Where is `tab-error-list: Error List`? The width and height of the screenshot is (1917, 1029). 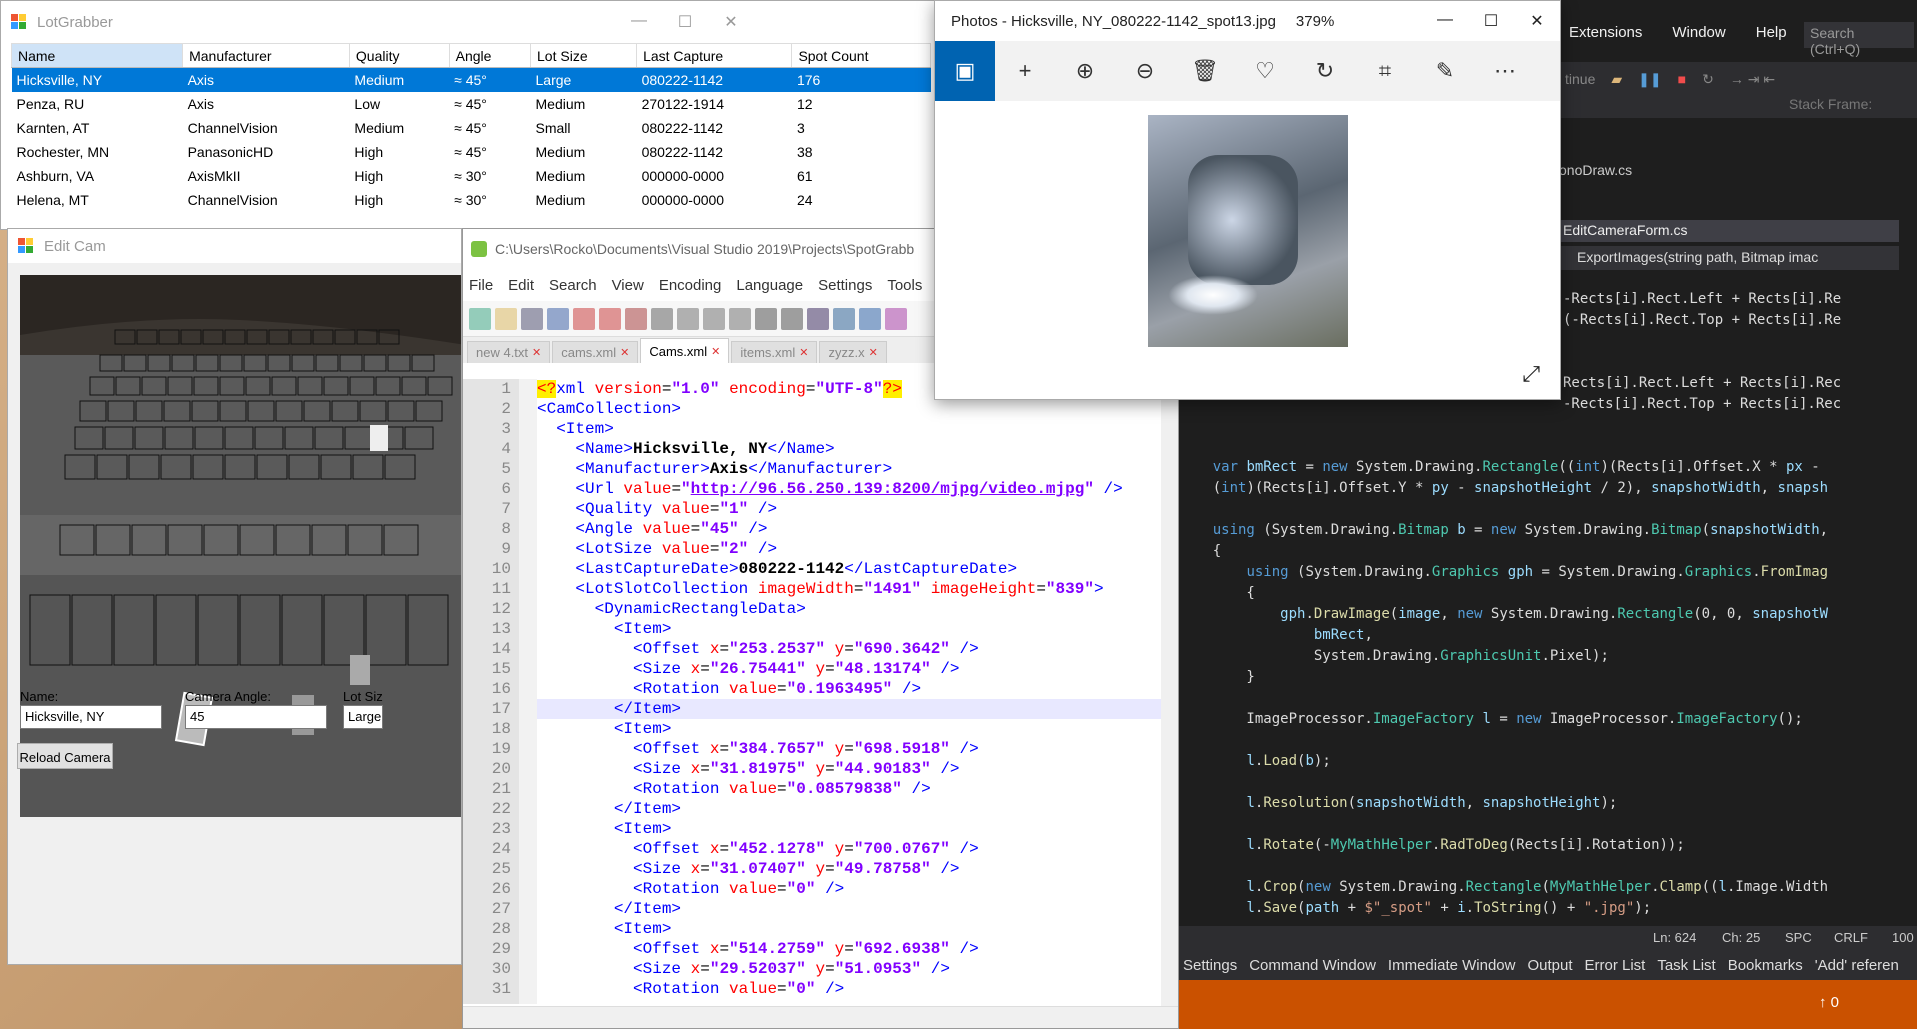
tab-error-list: Error List is located at coordinates (1615, 965).